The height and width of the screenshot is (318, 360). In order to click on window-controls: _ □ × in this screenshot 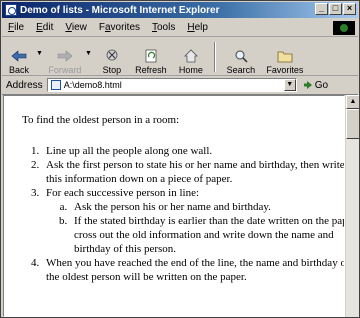, I will do `click(335, 9)`.